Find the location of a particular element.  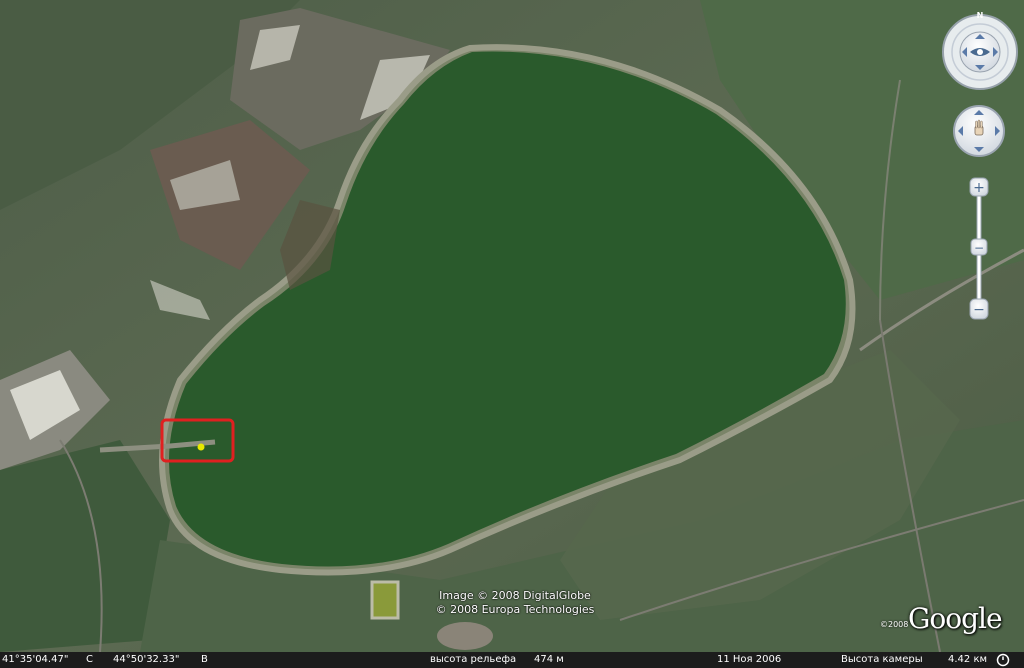

zoom-thumb: − is located at coordinates (979, 247).